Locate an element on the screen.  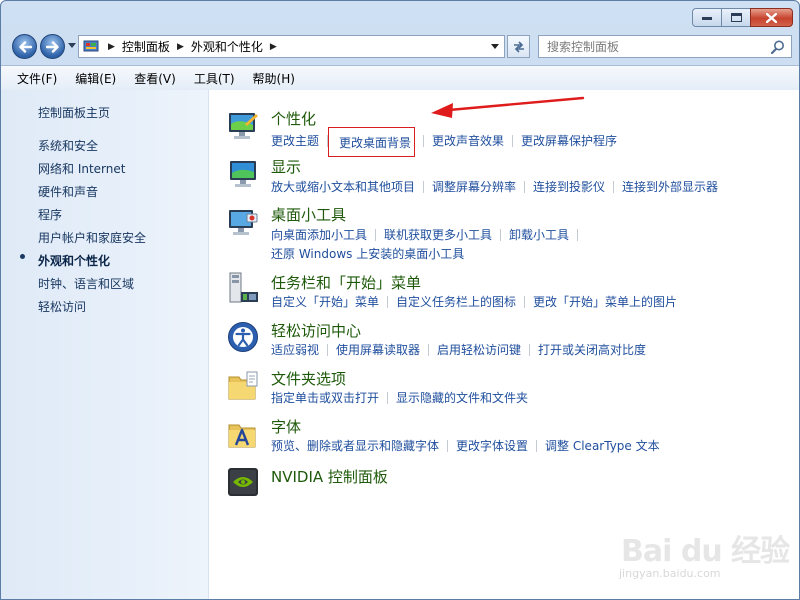
menu-file: 文件(F) is located at coordinates (37, 78).